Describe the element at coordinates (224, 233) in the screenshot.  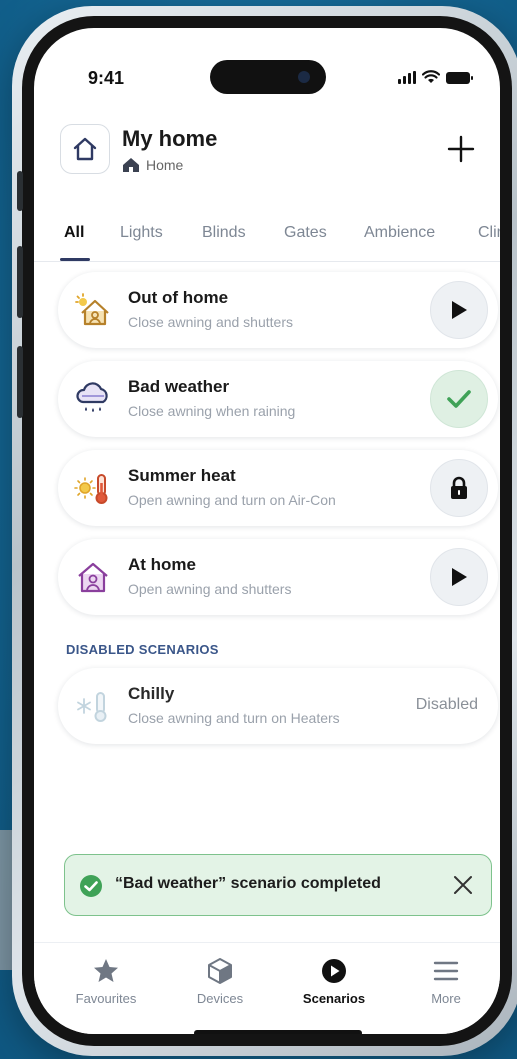
I see `tab-blinds: Blinds` at that location.